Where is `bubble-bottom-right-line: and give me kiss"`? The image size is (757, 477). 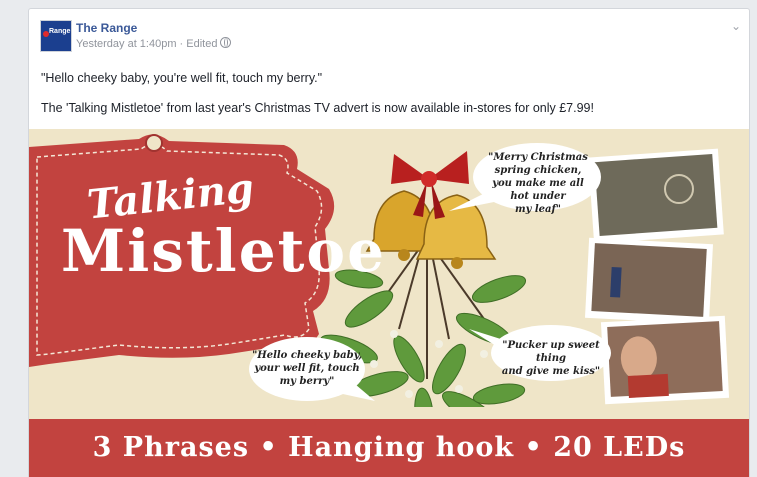 bubble-bottom-right-line: and give me kiss" is located at coordinates (551, 371).